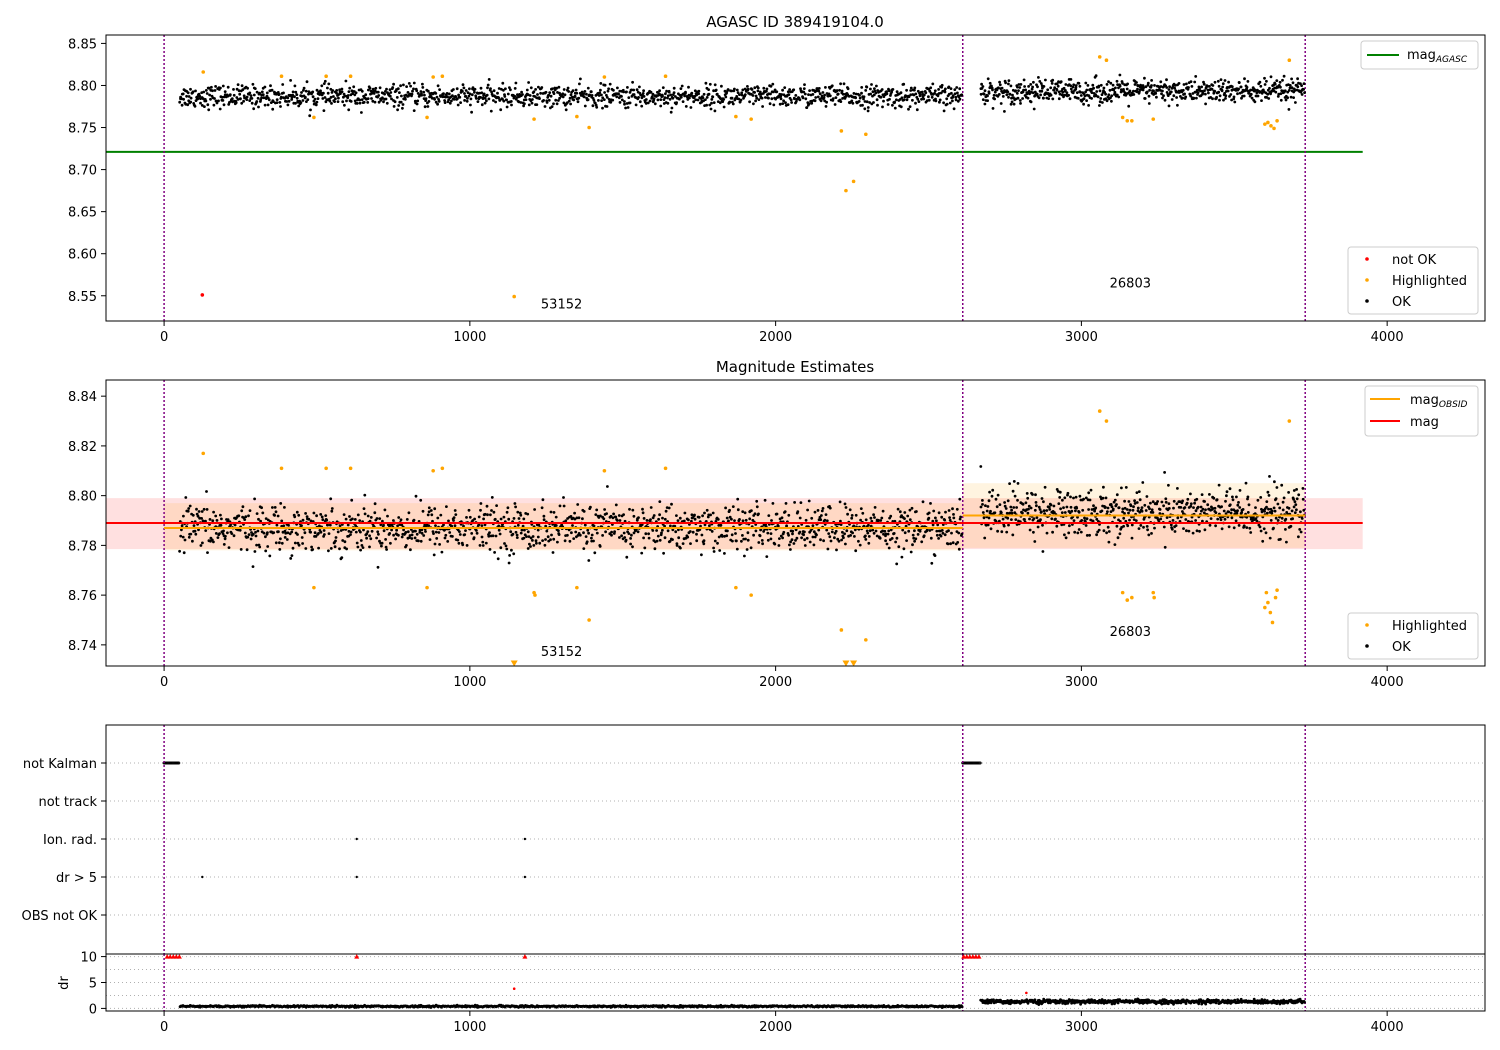 This screenshot has height=1050, width=1500. I want to click on y-tick-label: 8.75, so click(82, 129).